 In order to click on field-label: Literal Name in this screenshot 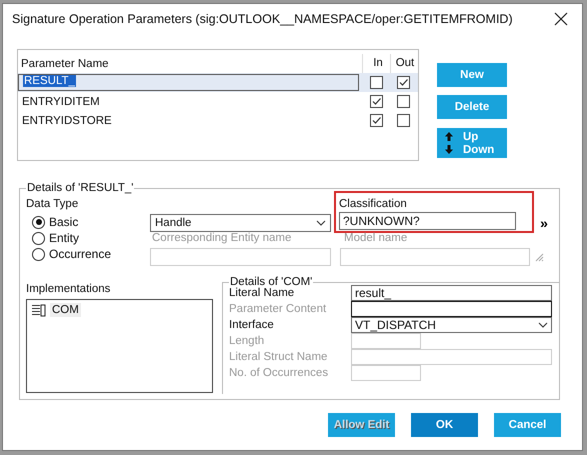, I will do `click(262, 293)`.